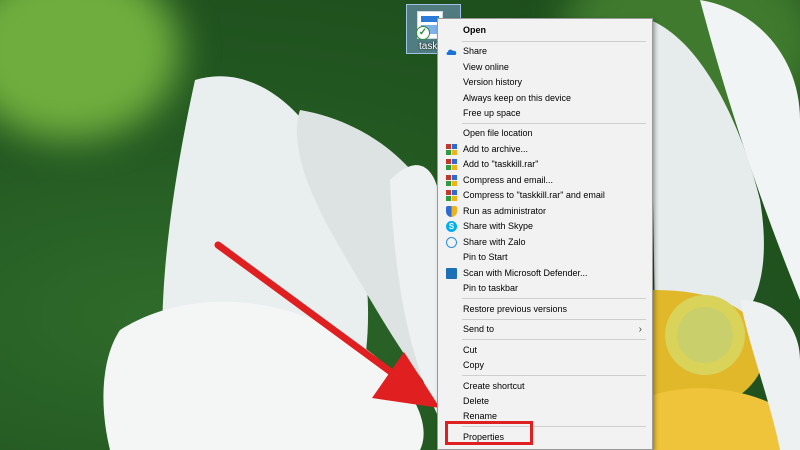  I want to click on menu-item-label: Send to, so click(479, 329).